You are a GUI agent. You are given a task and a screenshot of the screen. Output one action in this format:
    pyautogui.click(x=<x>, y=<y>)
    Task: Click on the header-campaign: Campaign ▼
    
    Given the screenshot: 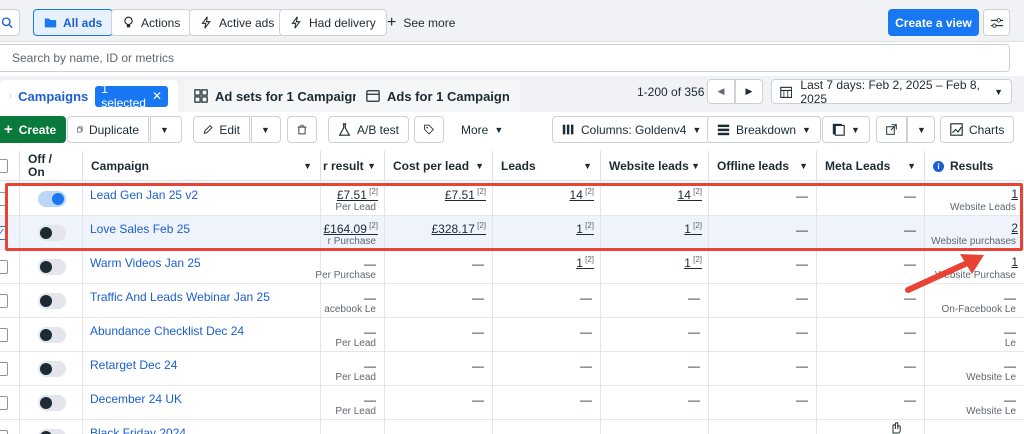 What is the action you would take?
    pyautogui.click(x=202, y=166)
    